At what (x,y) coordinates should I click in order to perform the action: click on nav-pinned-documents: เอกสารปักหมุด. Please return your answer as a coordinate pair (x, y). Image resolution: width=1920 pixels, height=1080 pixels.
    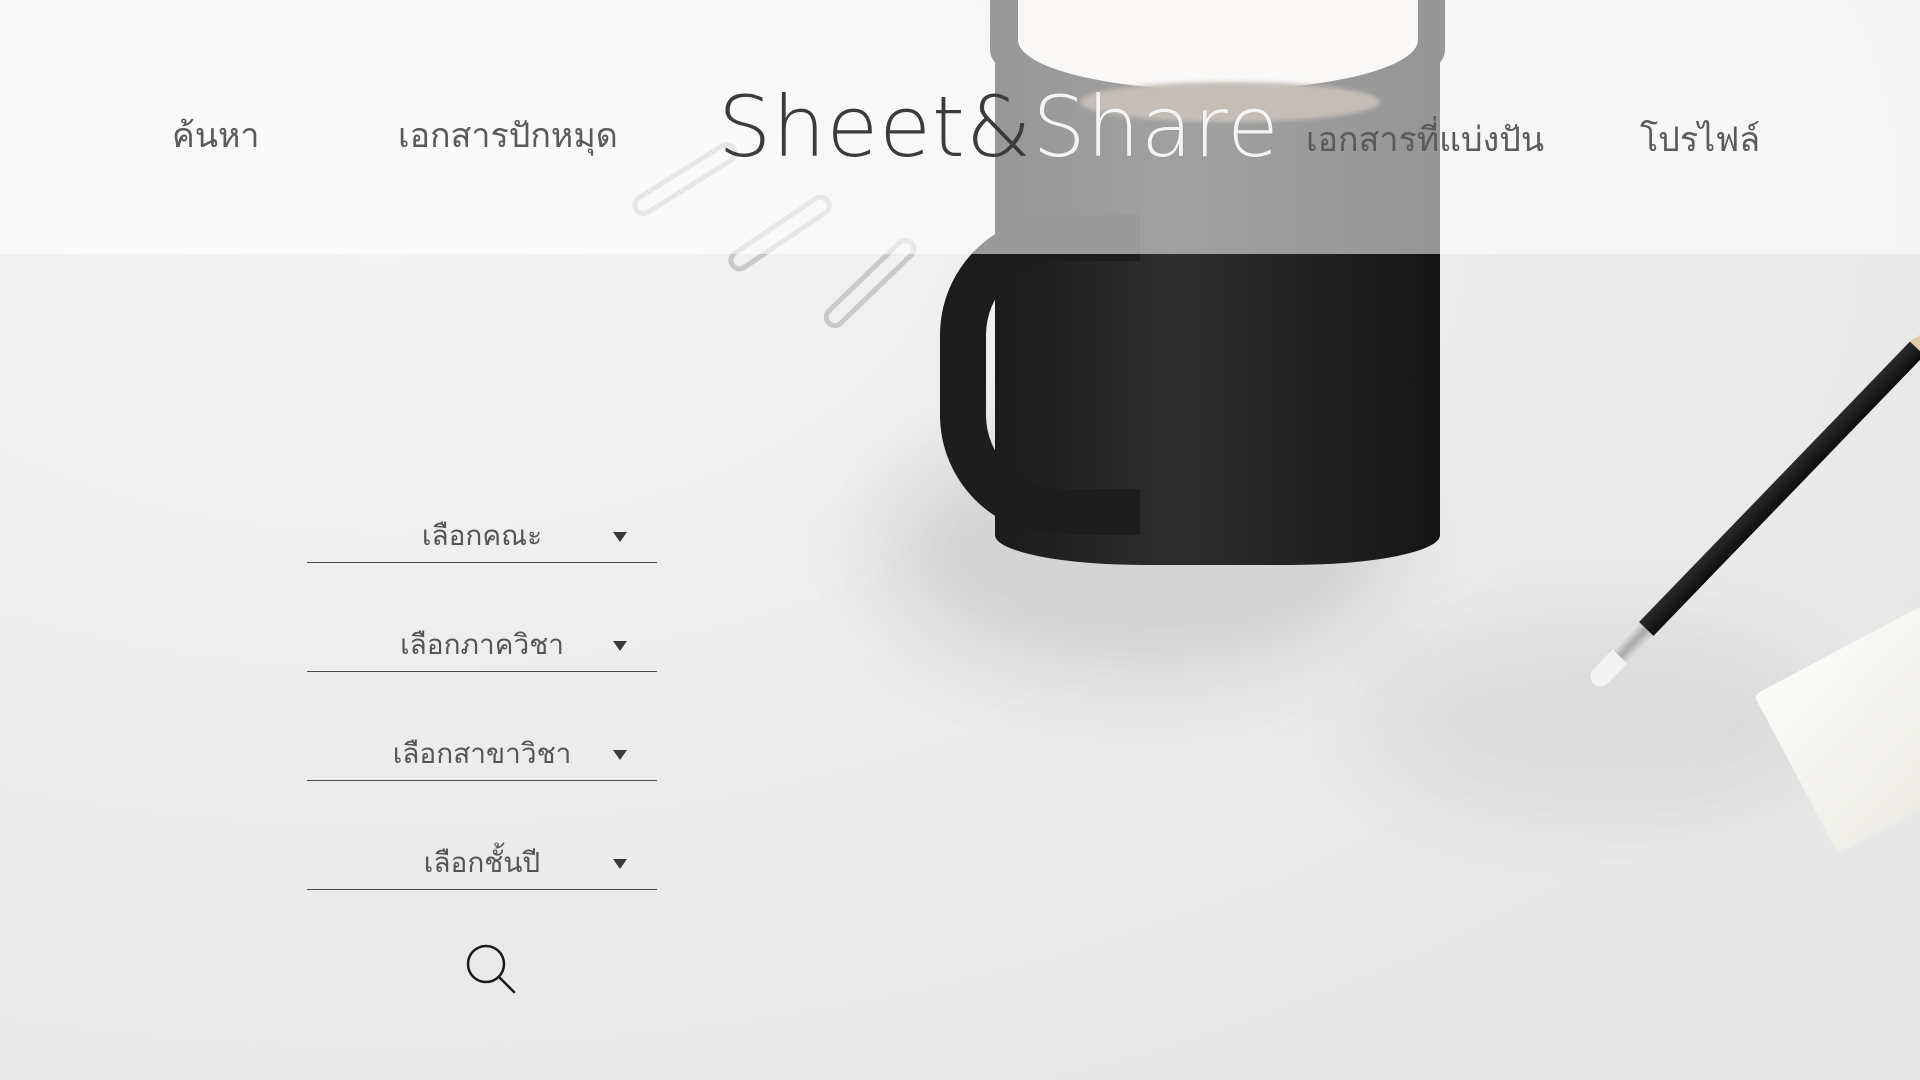
    Looking at the image, I should click on (508, 135).